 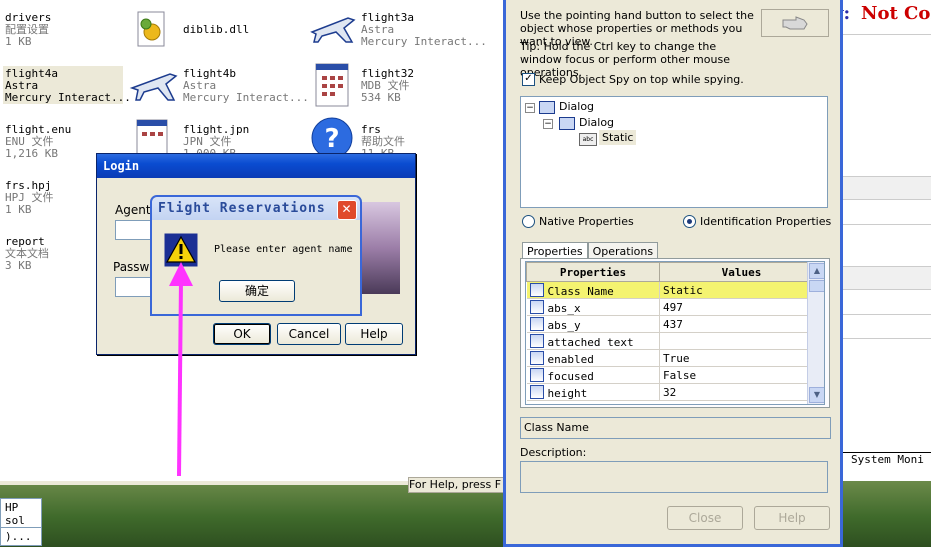 I want to click on tree-node-static: Static, so click(x=618, y=137).